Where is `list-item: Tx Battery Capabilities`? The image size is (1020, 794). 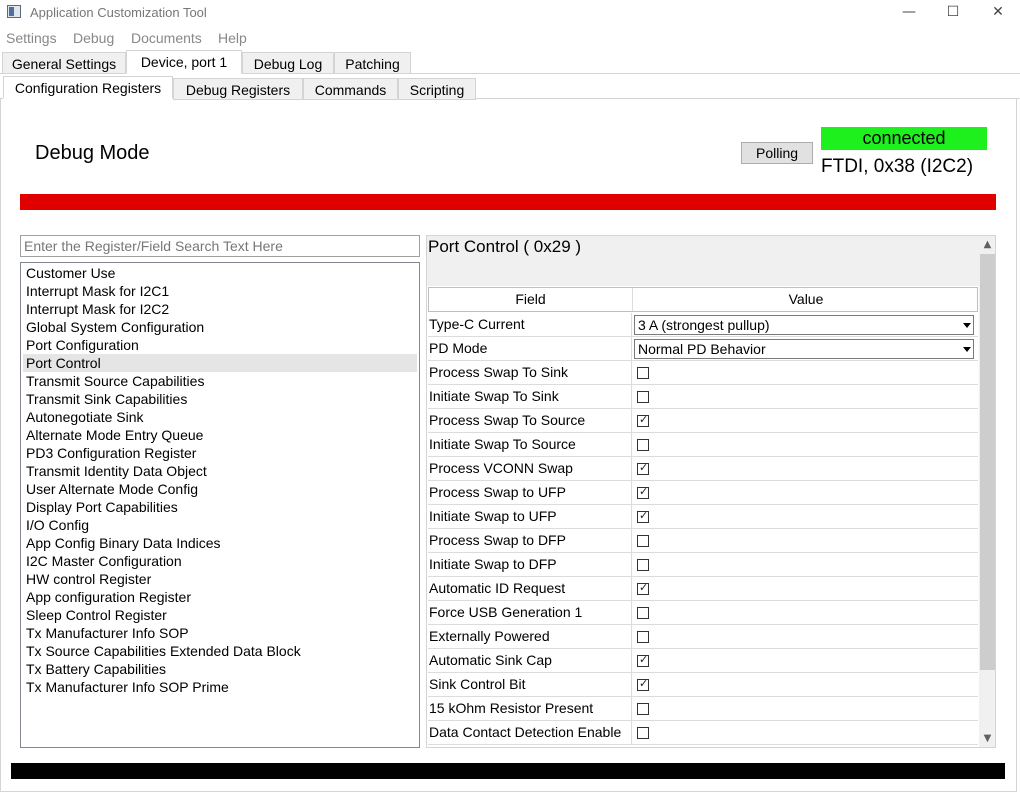
list-item: Tx Battery Capabilities is located at coordinates (220, 669).